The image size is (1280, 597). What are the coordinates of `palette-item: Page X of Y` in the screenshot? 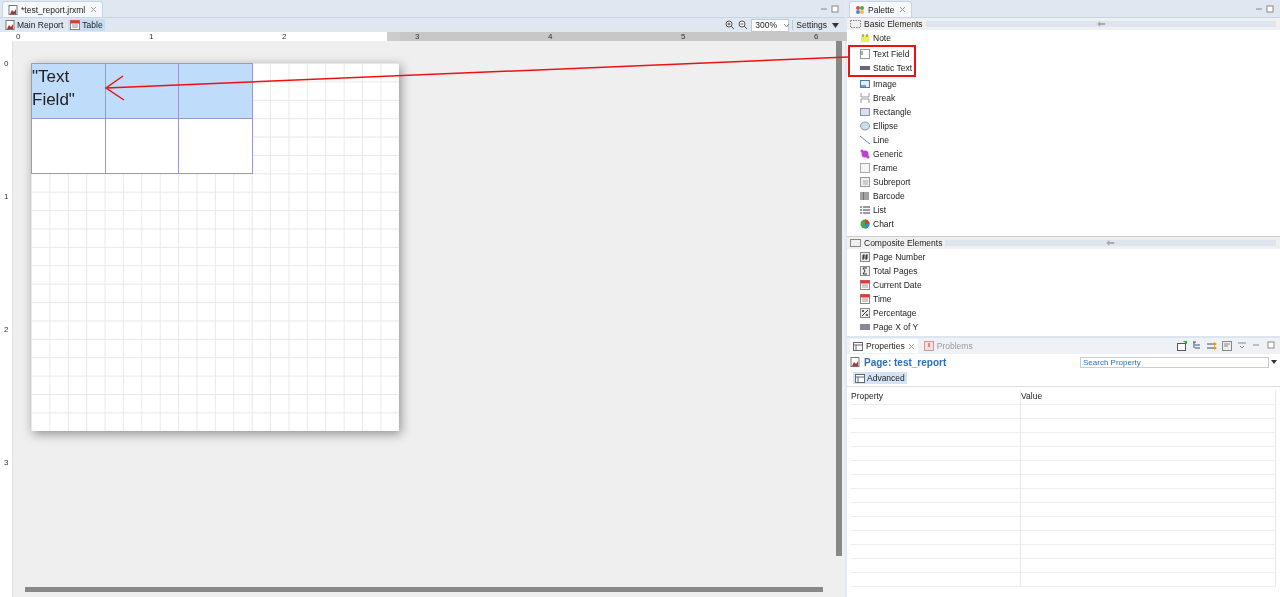 It's located at (1064, 327).